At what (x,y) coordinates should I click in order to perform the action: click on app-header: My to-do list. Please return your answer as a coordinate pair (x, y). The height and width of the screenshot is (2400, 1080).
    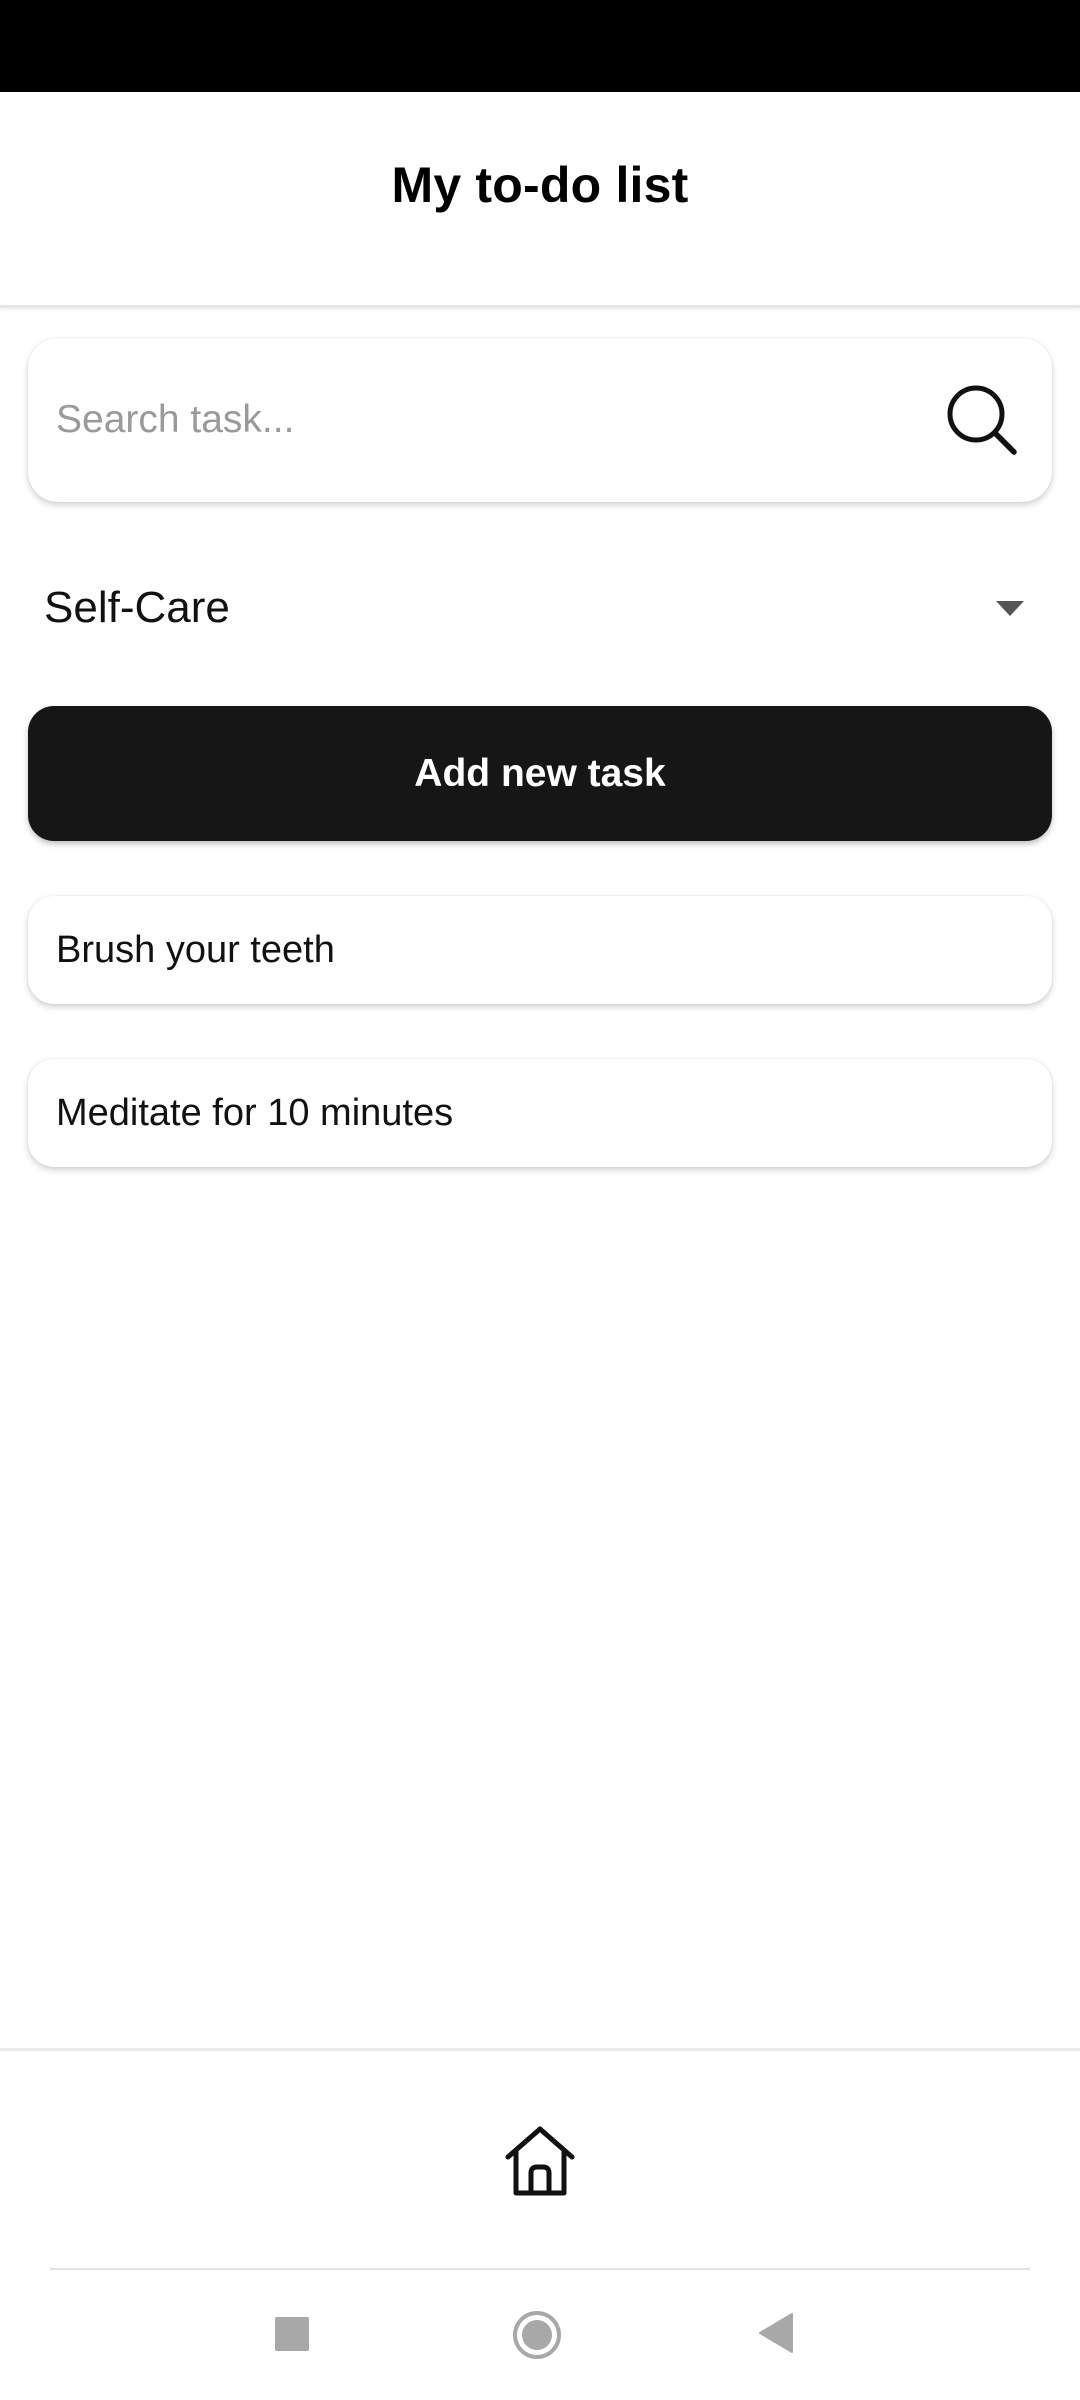
    Looking at the image, I should click on (540, 200).